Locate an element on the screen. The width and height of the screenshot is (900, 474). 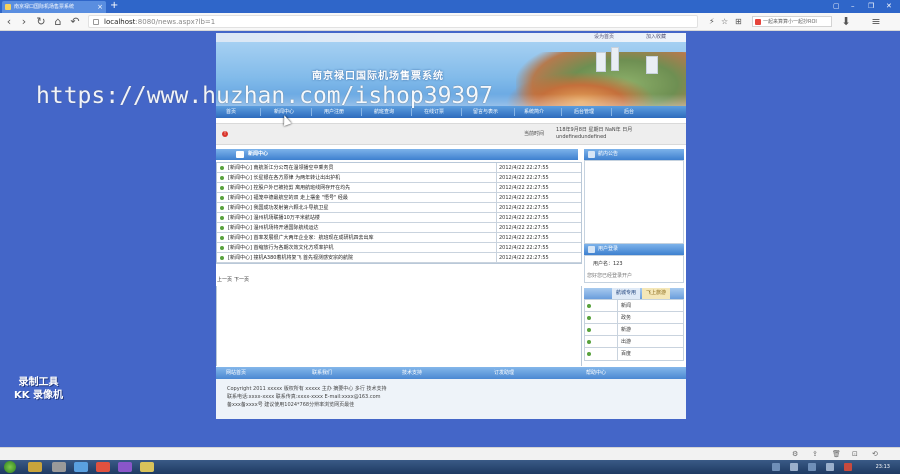
maximize-button: ❐ is located at coordinates (871, 6).